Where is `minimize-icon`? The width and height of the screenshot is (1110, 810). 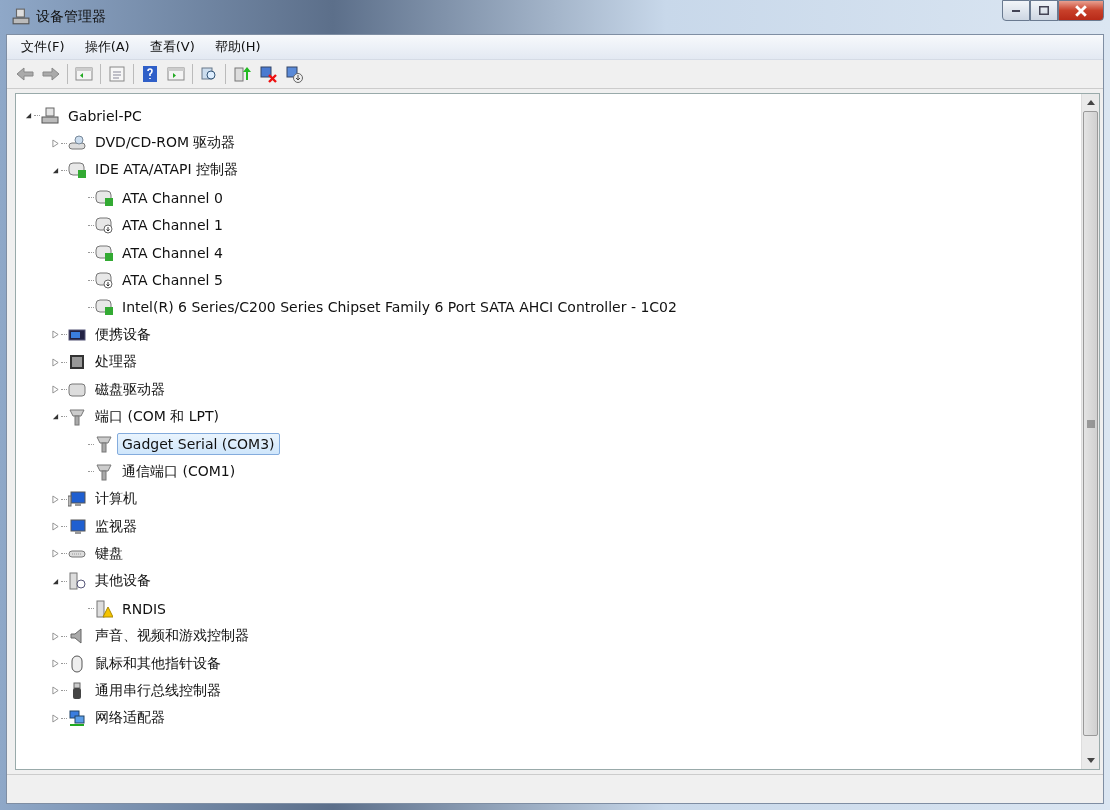 minimize-icon is located at coordinates (1016, 10).